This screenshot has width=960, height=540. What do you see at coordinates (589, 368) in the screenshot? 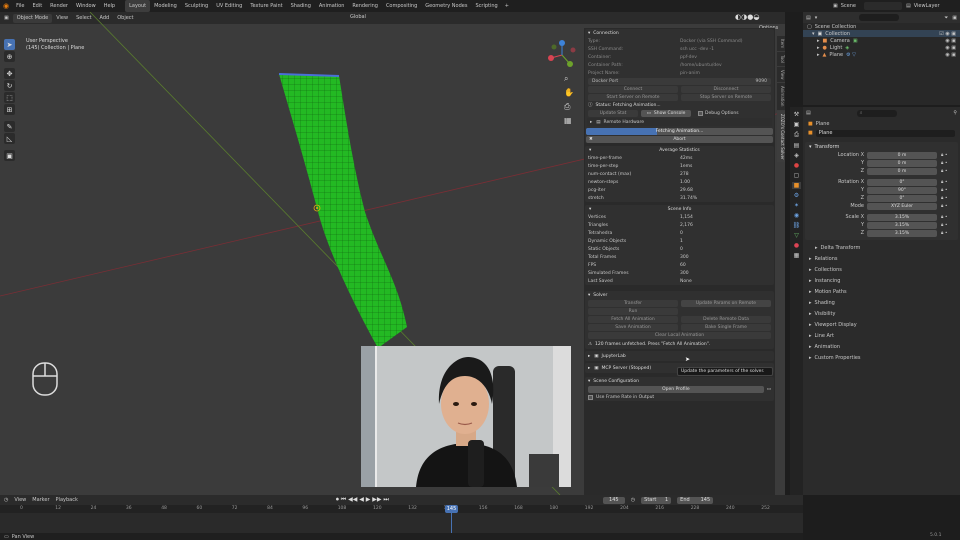
I see `mcp-expand-icon: ▸` at bounding box center [589, 368].